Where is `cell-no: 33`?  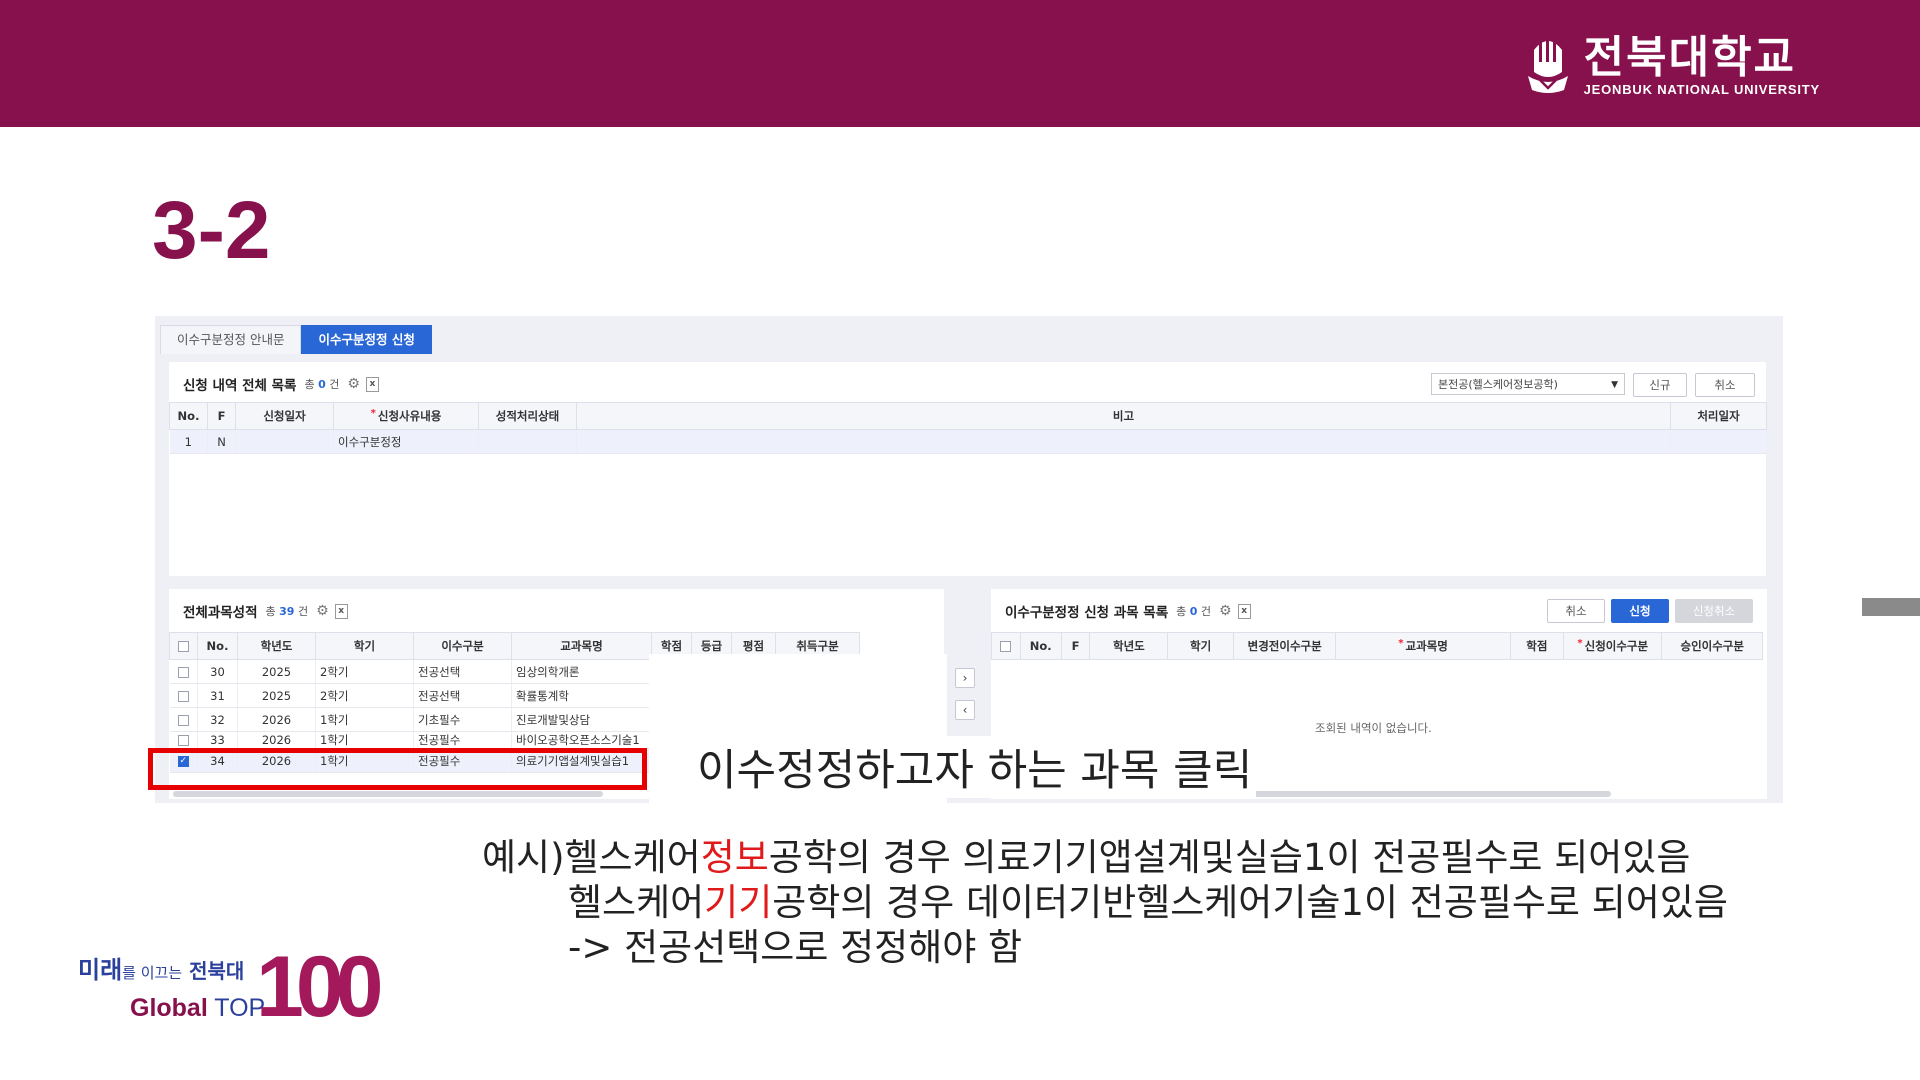 cell-no: 33 is located at coordinates (217, 740).